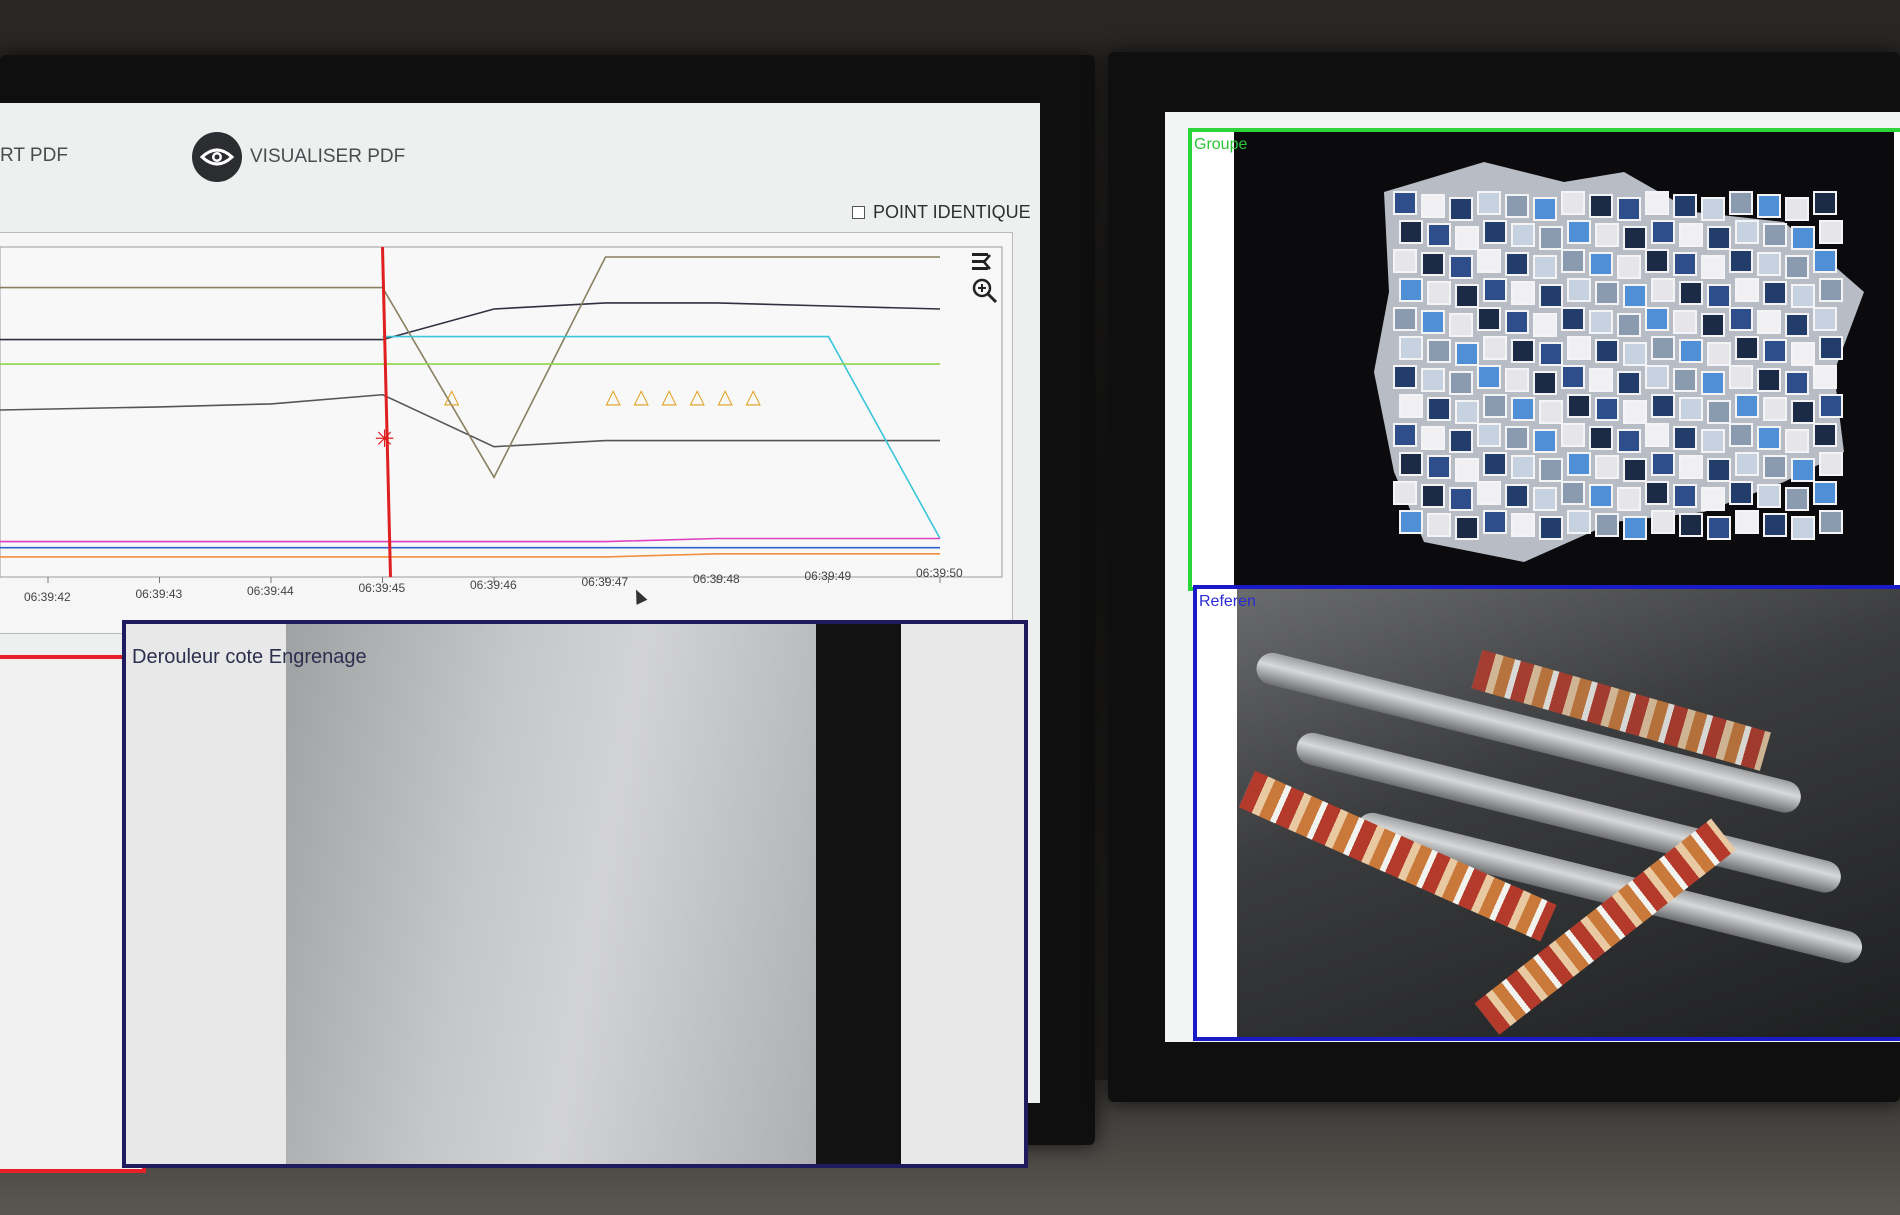  I want to click on camera-panel-reference: Referen, so click(1546, 813).